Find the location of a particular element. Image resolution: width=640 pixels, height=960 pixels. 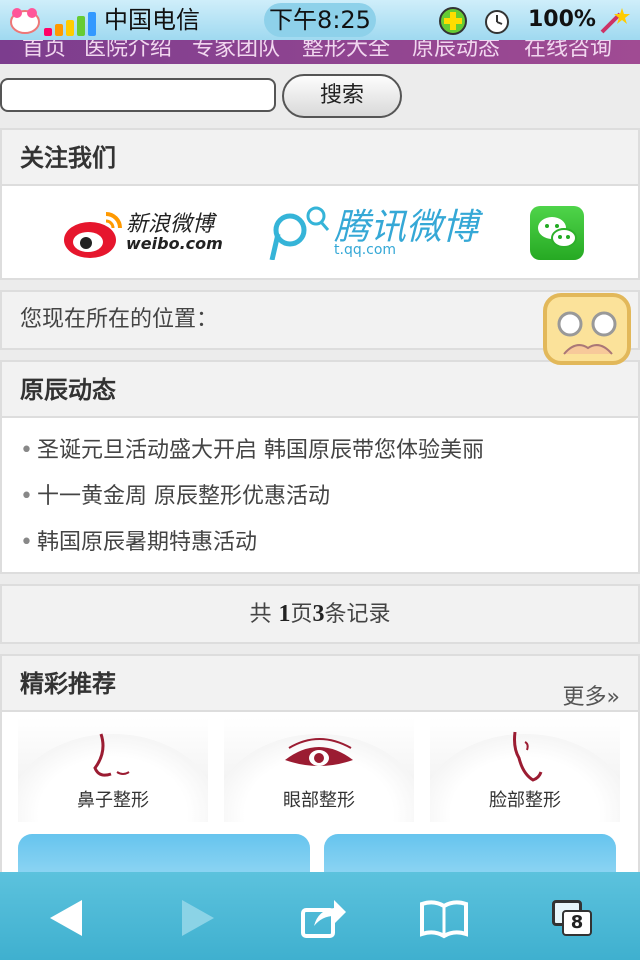

news-item-text: 圣诞元旦活动盛大开启 韩国原辰带您体验美丽 is located at coordinates (260, 450).